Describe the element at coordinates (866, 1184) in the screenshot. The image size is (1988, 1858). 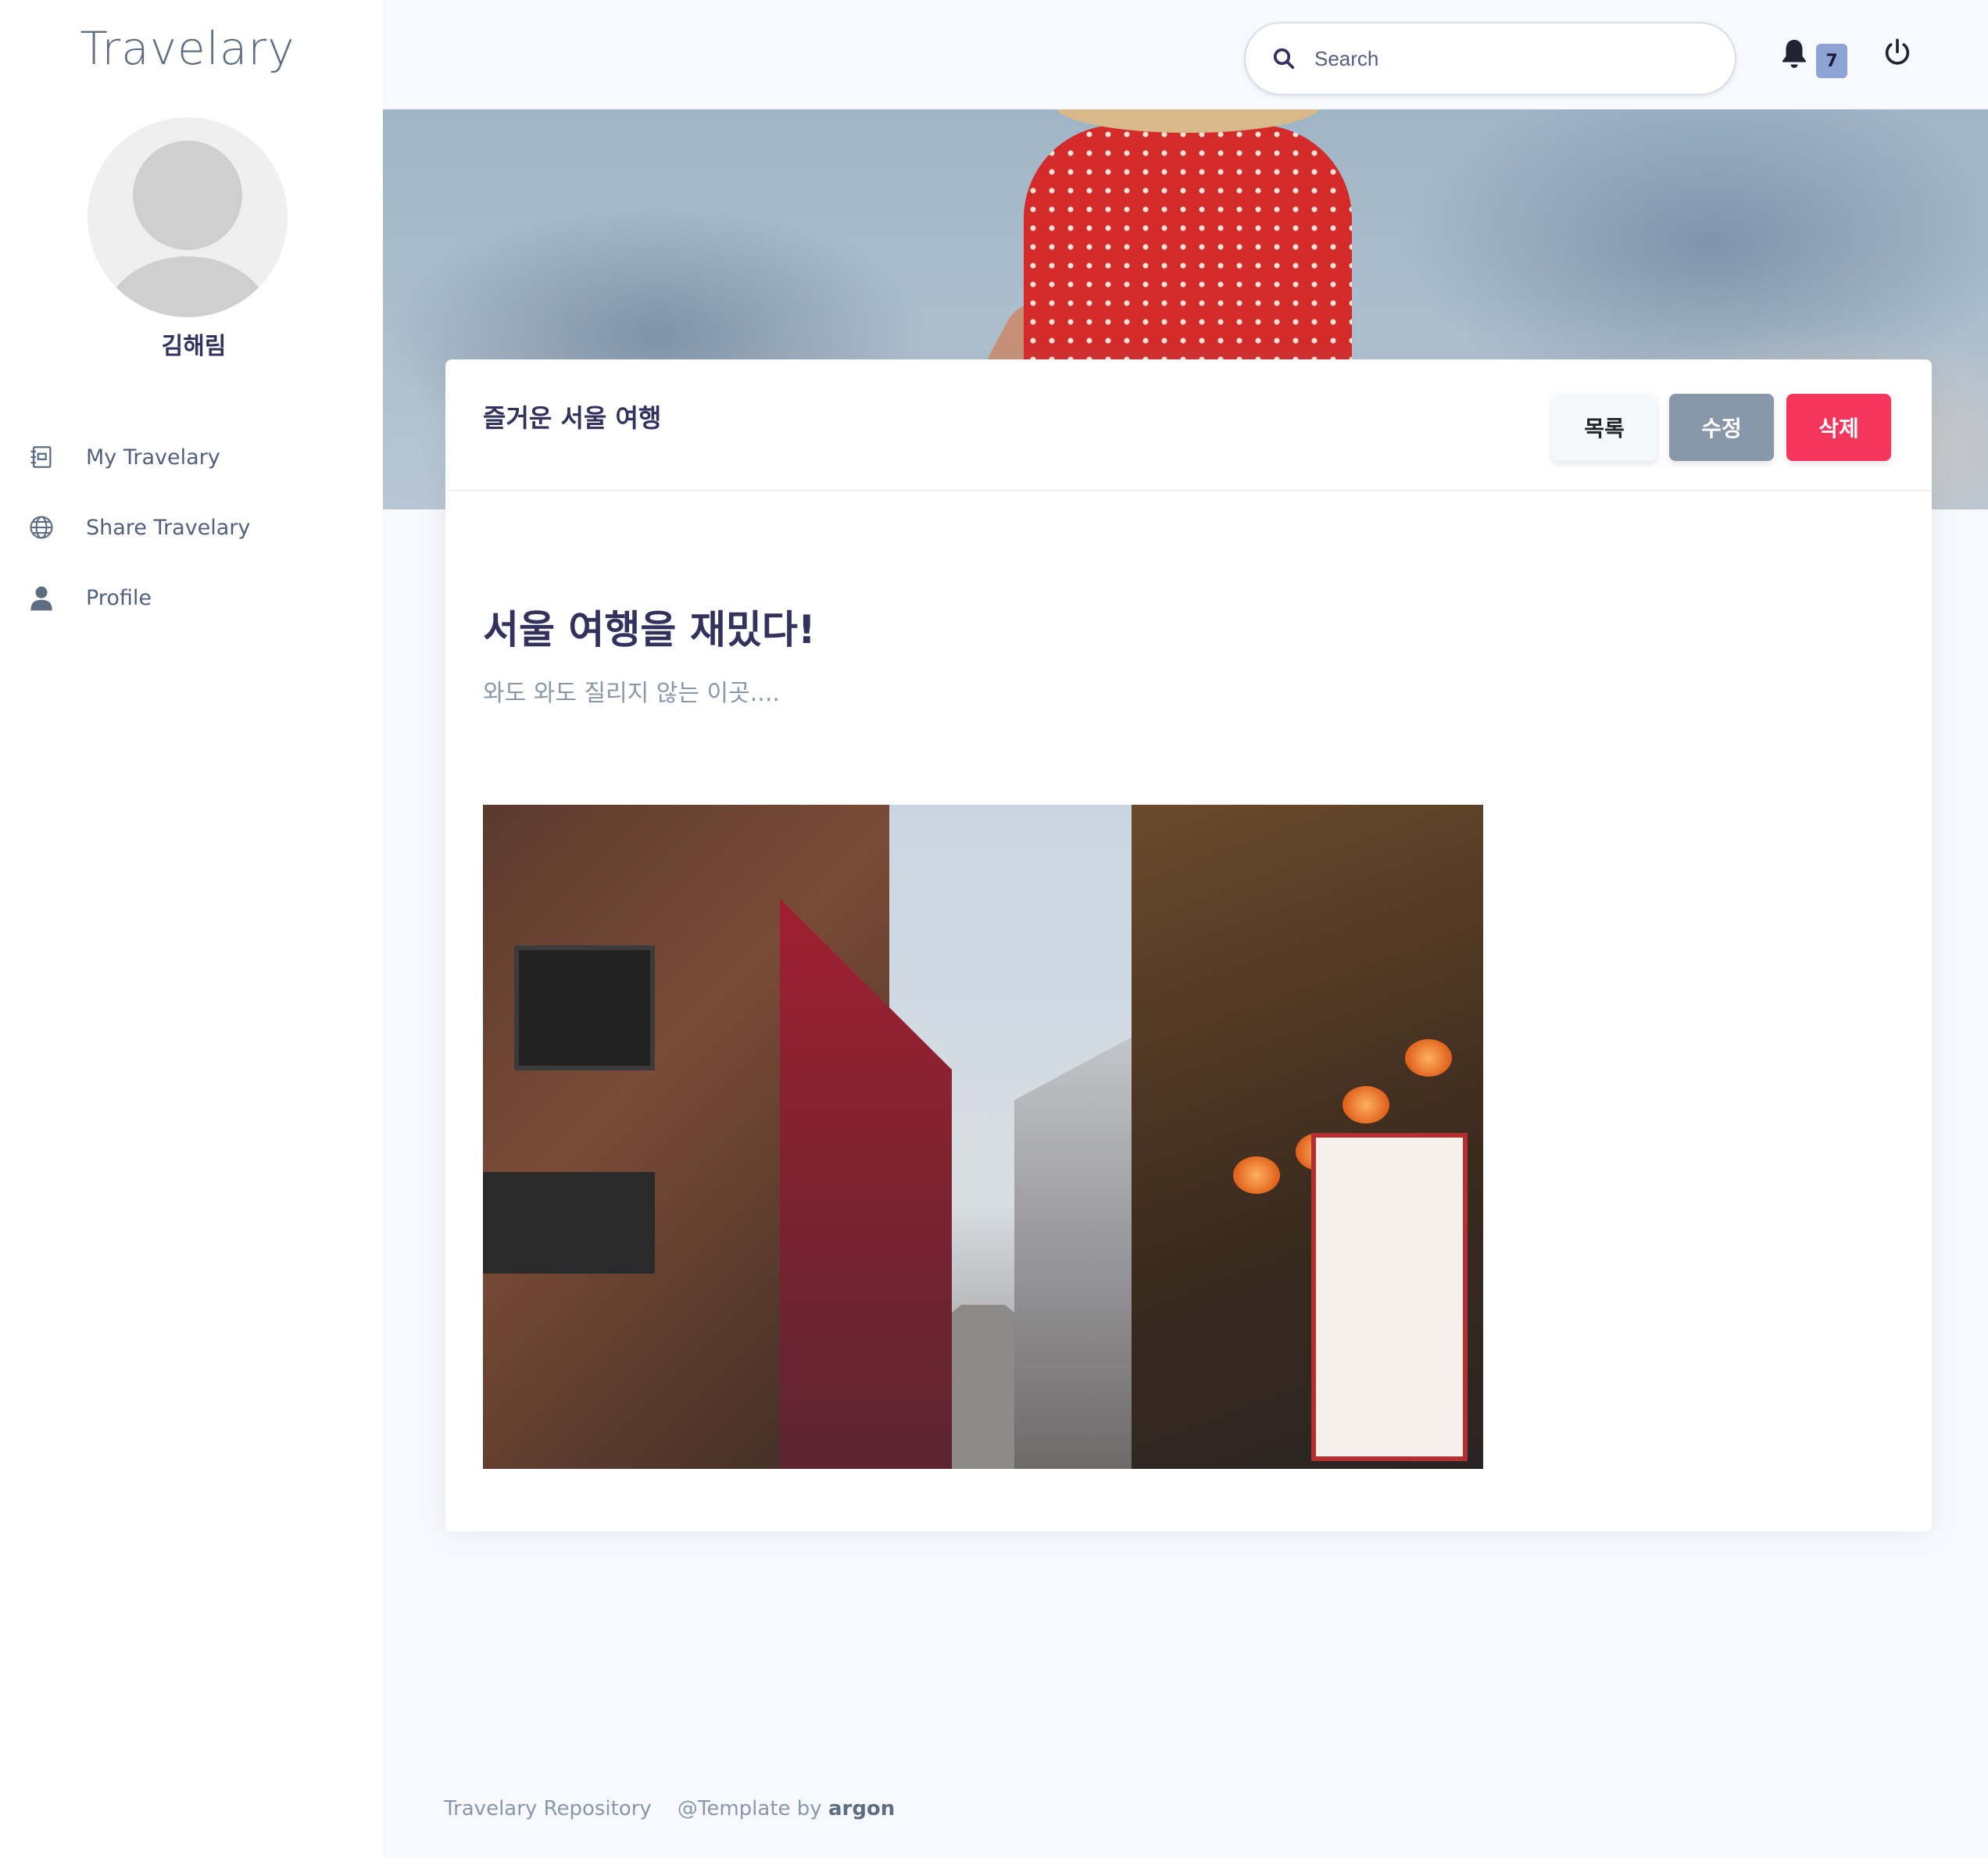
I see `photo-building-left-front` at that location.